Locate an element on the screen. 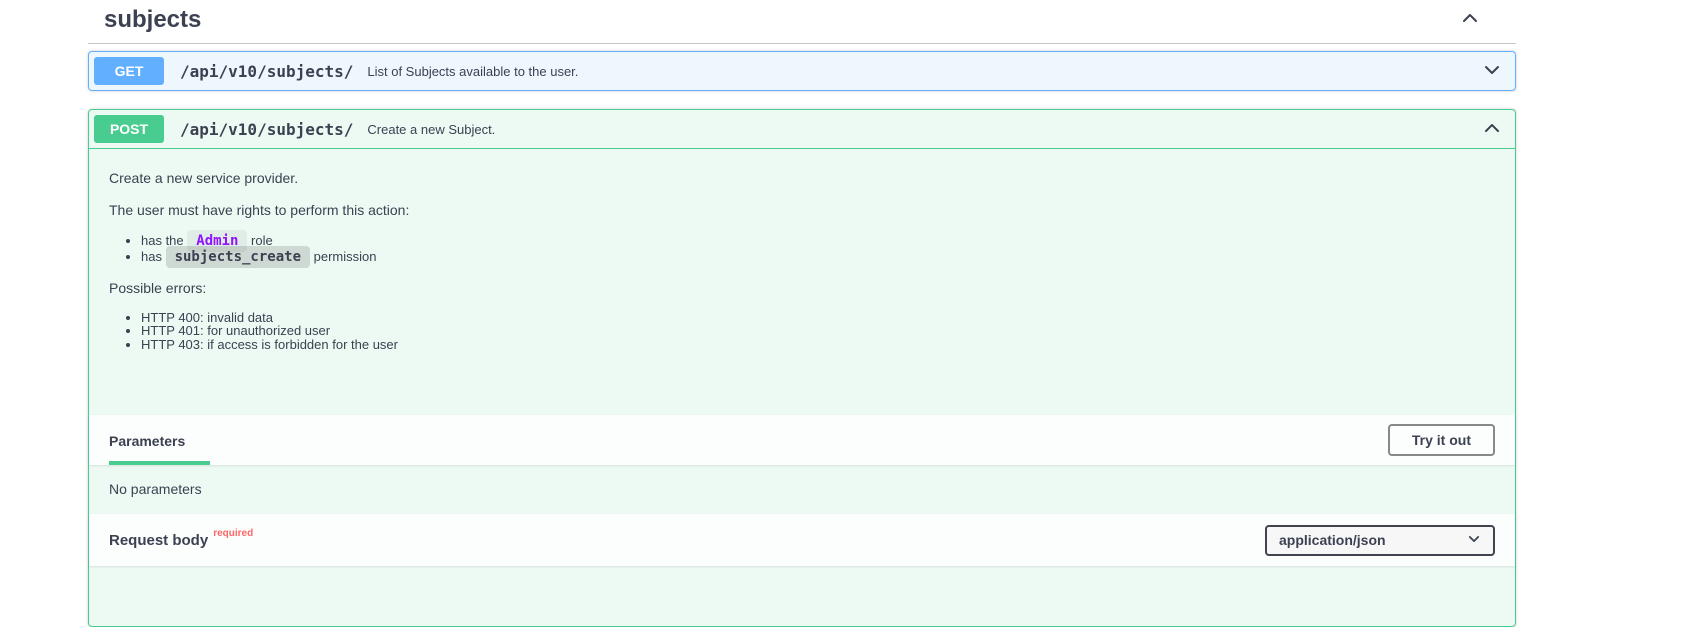 The image size is (1698, 627). collapse-section-button is located at coordinates (1470, 19).